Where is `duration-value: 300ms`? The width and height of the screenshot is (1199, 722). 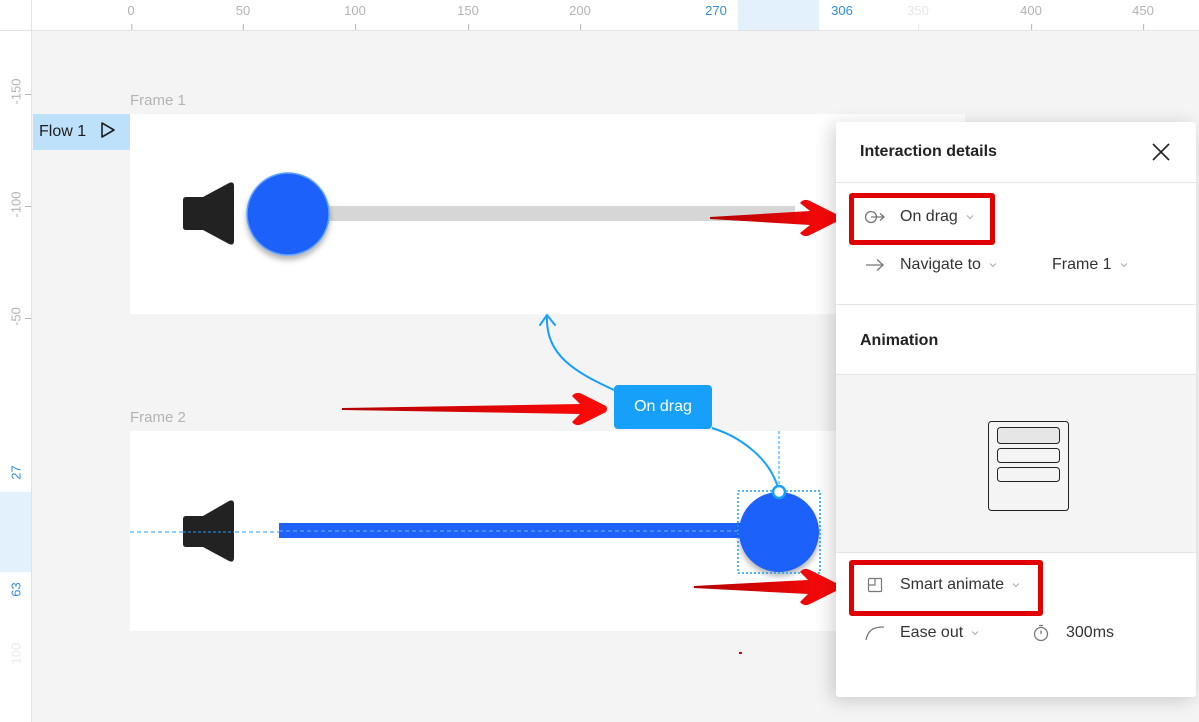 duration-value: 300ms is located at coordinates (1090, 632).